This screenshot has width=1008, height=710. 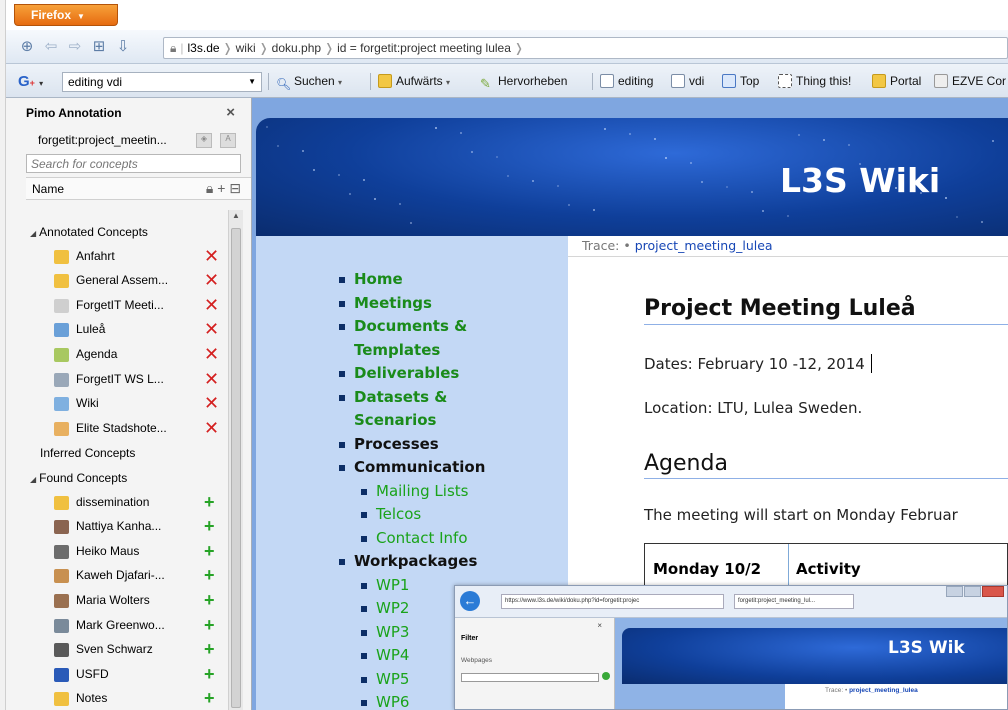 What do you see at coordinates (896, 81) in the screenshot?
I see `bookmark-portal: Portal` at bounding box center [896, 81].